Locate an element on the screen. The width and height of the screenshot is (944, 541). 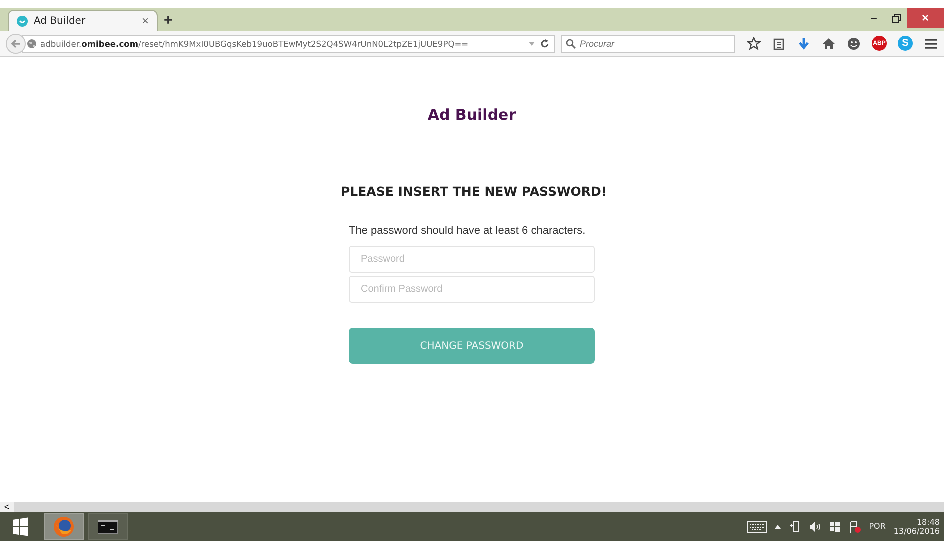
globe-icon is located at coordinates (31, 43).